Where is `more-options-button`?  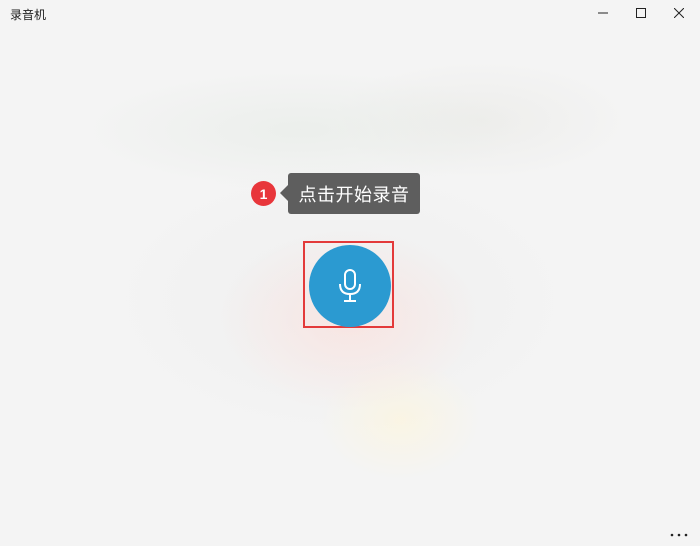 more-options-button is located at coordinates (679, 535).